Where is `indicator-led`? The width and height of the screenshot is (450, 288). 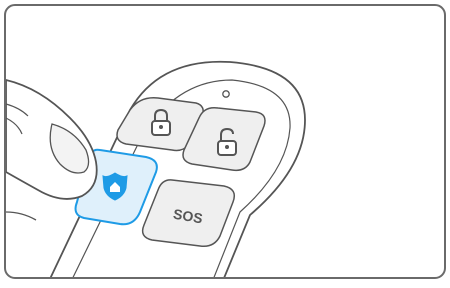
indicator-led is located at coordinates (226, 94).